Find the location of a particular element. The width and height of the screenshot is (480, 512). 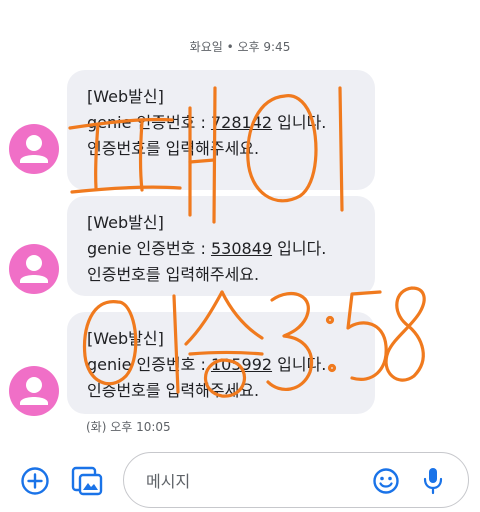

message-input is located at coordinates (251, 481).